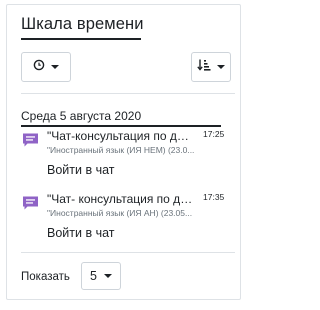 This screenshot has height=310, width=320. What do you see at coordinates (93, 276) in the screenshot?
I see `limit-value: 5` at bounding box center [93, 276].